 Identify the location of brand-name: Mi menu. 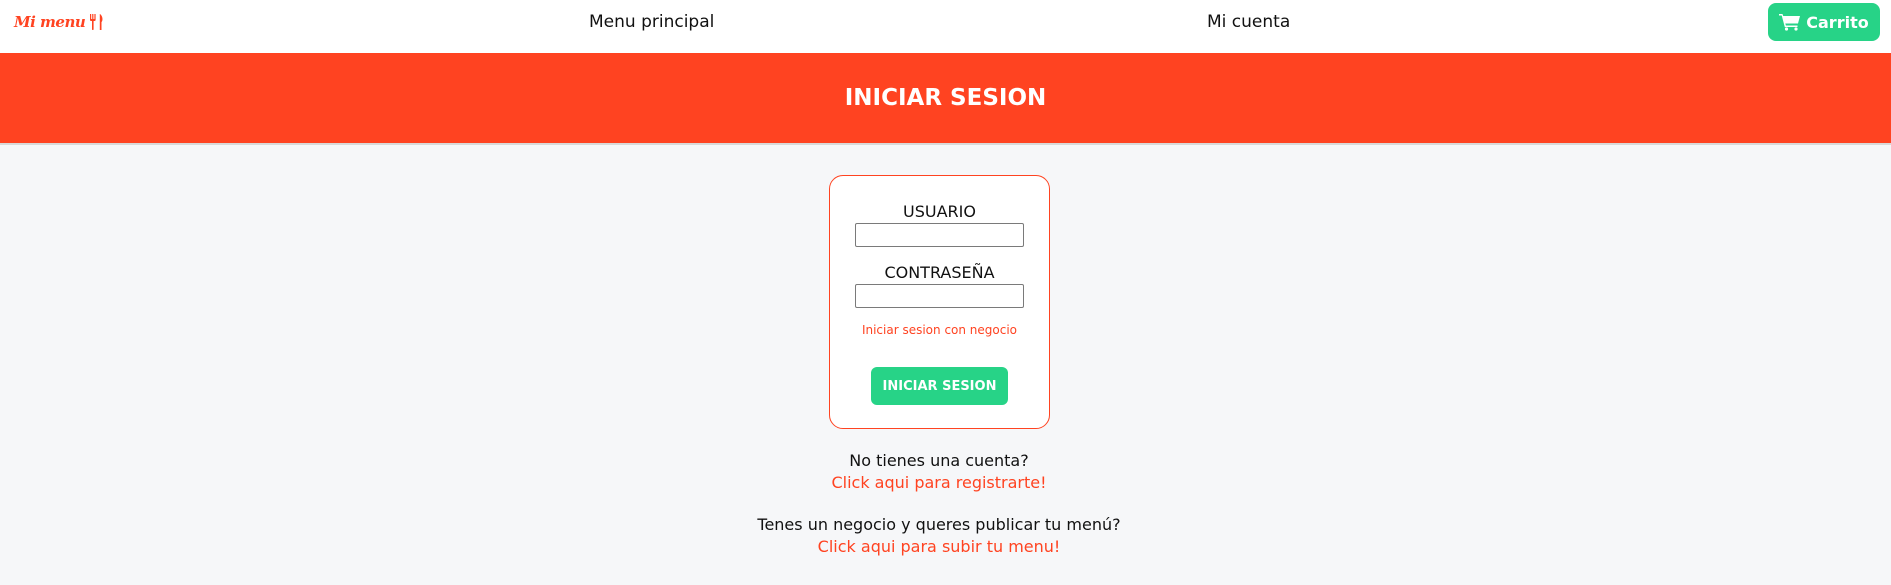
(50, 22).